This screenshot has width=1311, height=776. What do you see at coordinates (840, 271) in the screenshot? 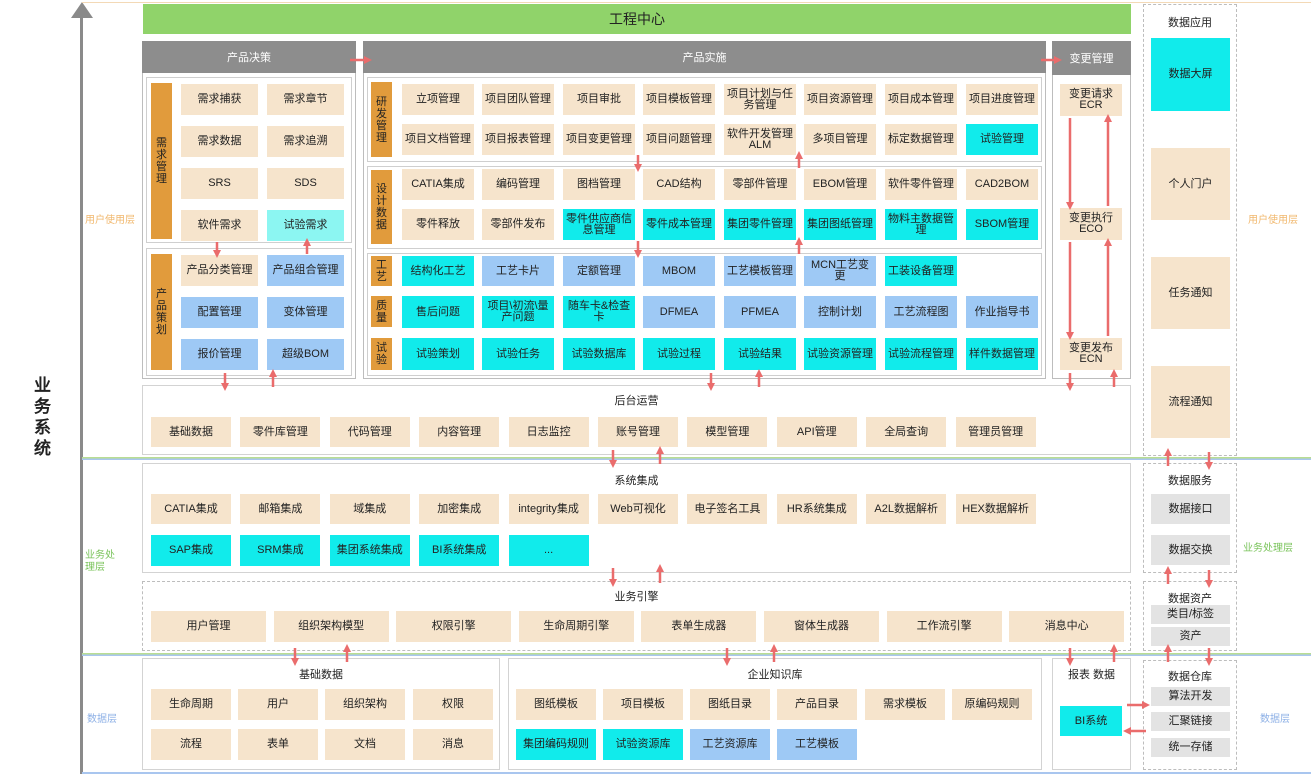
I see `craft-item: MCN工艺变更` at bounding box center [840, 271].